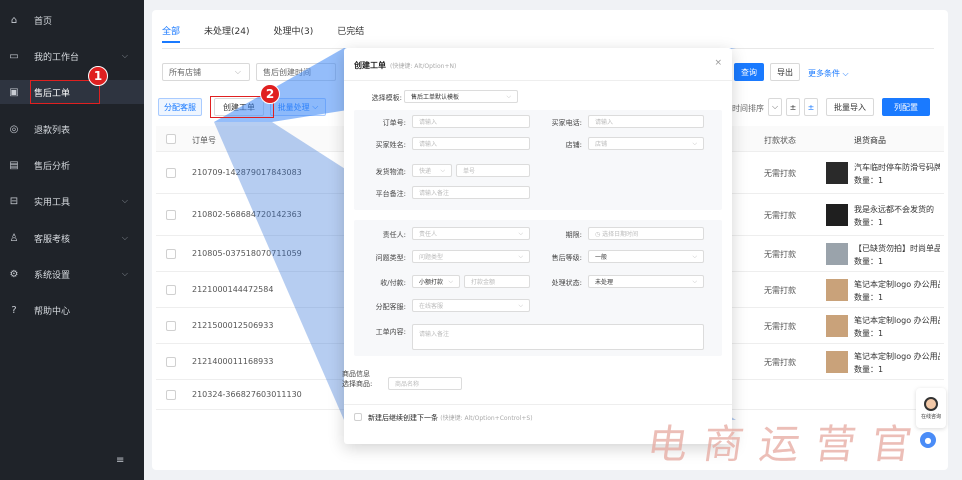 The width and height of the screenshot is (962, 480). What do you see at coordinates (232, 325) in the screenshot?
I see `order-id: 2121500012506933` at bounding box center [232, 325].